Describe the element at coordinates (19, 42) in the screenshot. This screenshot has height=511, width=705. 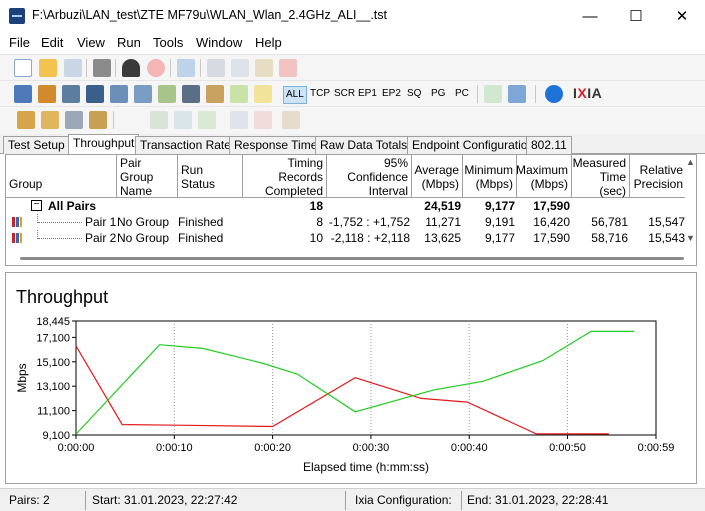
I see `menu-file: File` at that location.